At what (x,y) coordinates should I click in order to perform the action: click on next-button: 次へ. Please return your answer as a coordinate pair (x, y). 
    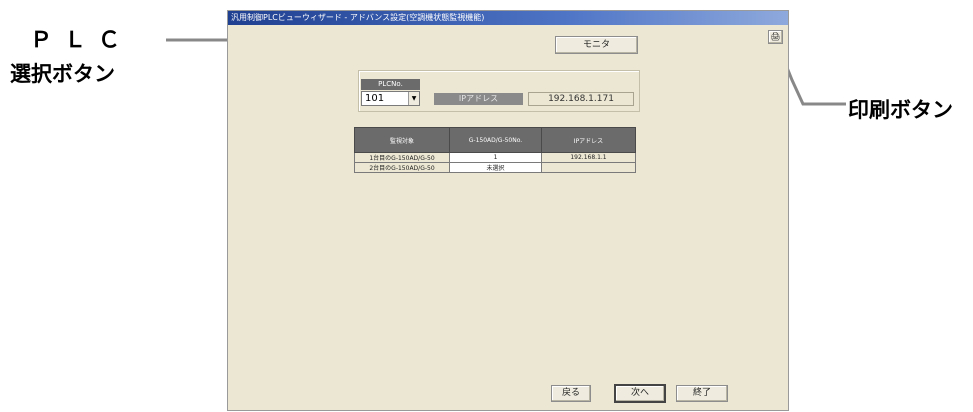
    Looking at the image, I should click on (640, 393).